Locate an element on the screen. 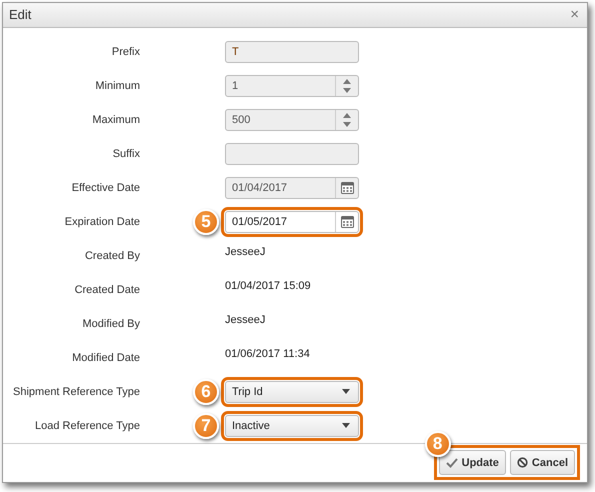  field-label: Created Date is located at coordinates (107, 290).